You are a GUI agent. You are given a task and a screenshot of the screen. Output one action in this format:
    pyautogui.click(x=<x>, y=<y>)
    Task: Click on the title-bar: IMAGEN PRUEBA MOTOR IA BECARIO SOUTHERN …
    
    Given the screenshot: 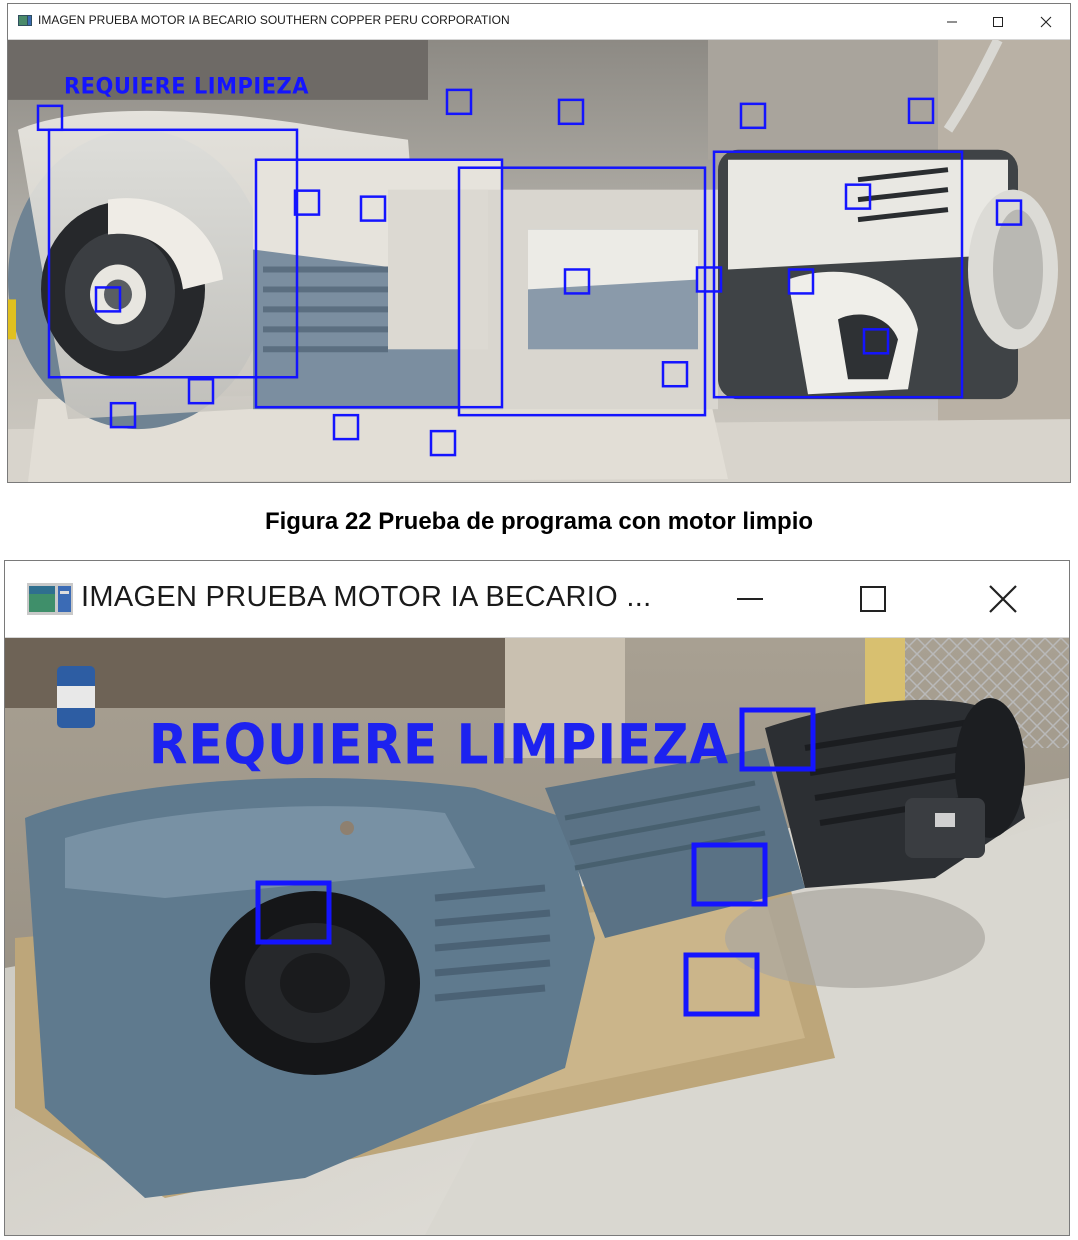 What is the action you would take?
    pyautogui.click(x=539, y=22)
    